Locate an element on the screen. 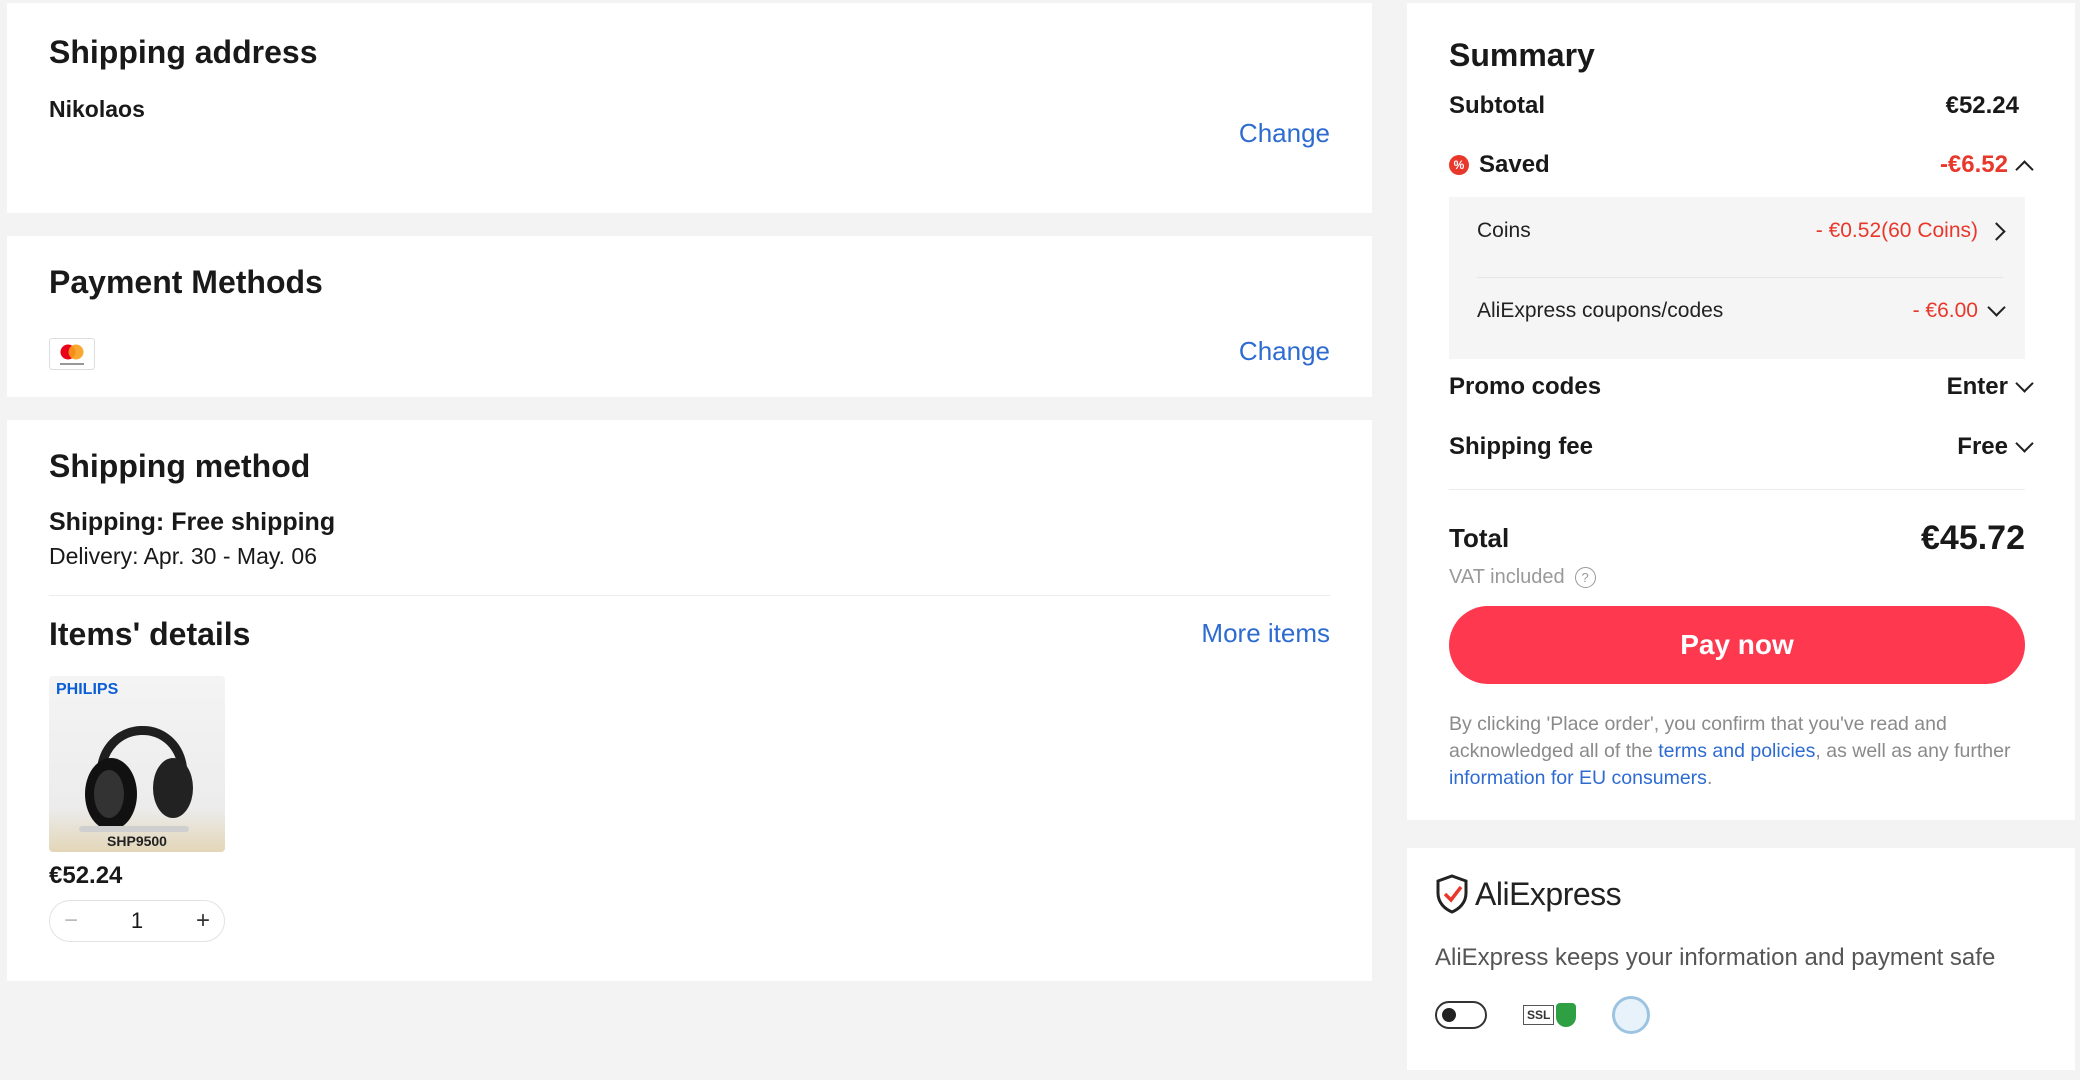 The width and height of the screenshot is (2080, 1080). product-price: €52.24 is located at coordinates (86, 875).